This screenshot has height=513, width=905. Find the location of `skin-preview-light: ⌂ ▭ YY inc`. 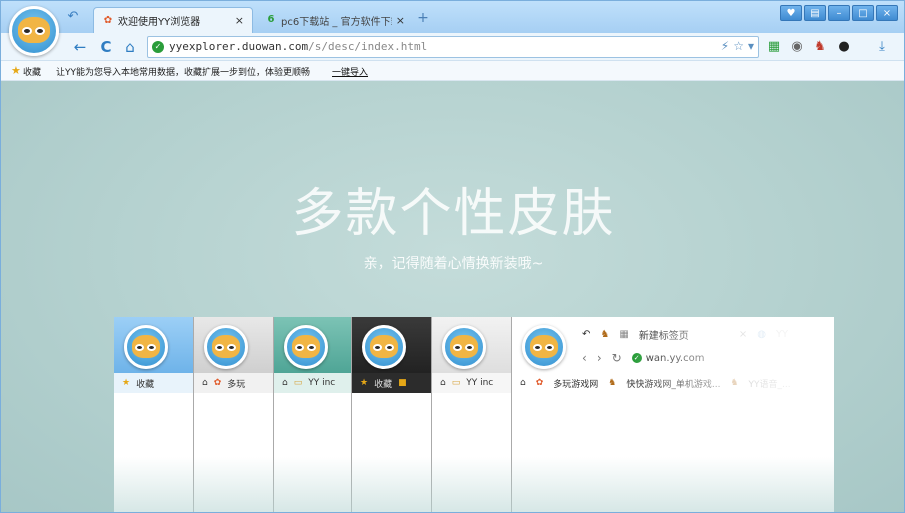

skin-preview-light: ⌂ ▭ YY inc is located at coordinates (472, 414).